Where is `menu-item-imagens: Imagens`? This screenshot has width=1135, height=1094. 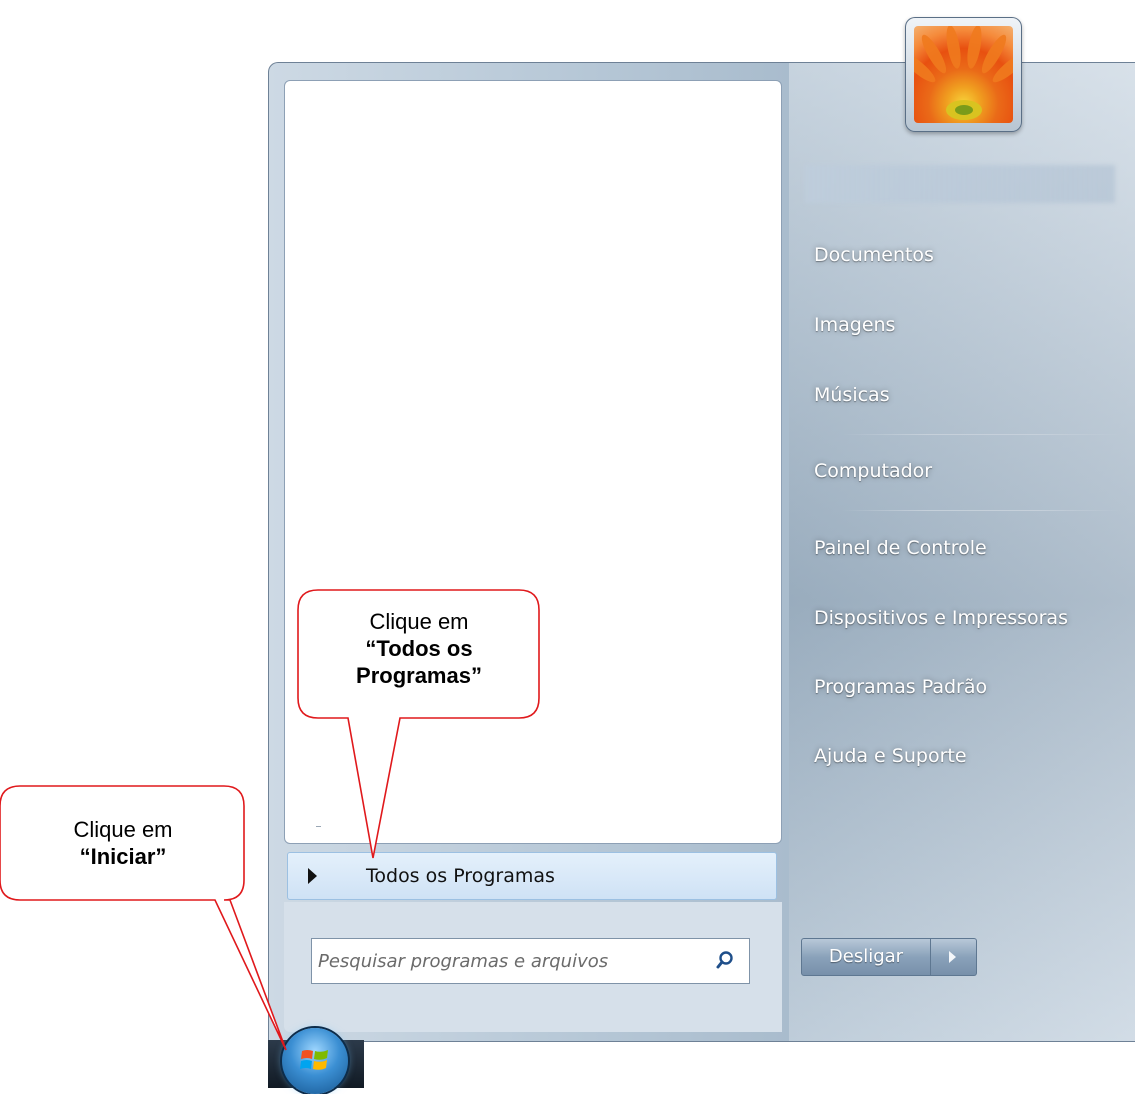
menu-item-imagens: Imagens is located at coordinates (854, 325).